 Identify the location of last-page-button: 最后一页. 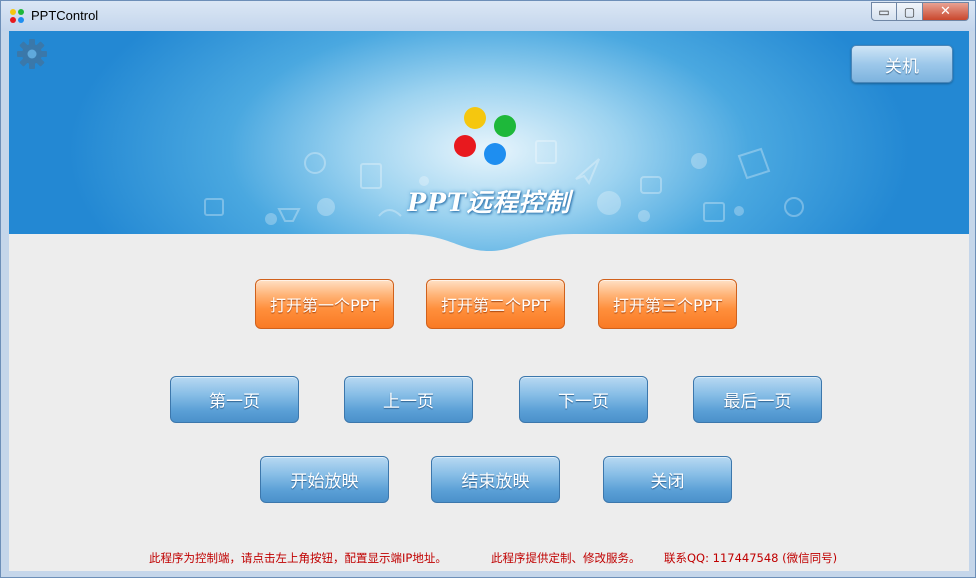
(757, 399).